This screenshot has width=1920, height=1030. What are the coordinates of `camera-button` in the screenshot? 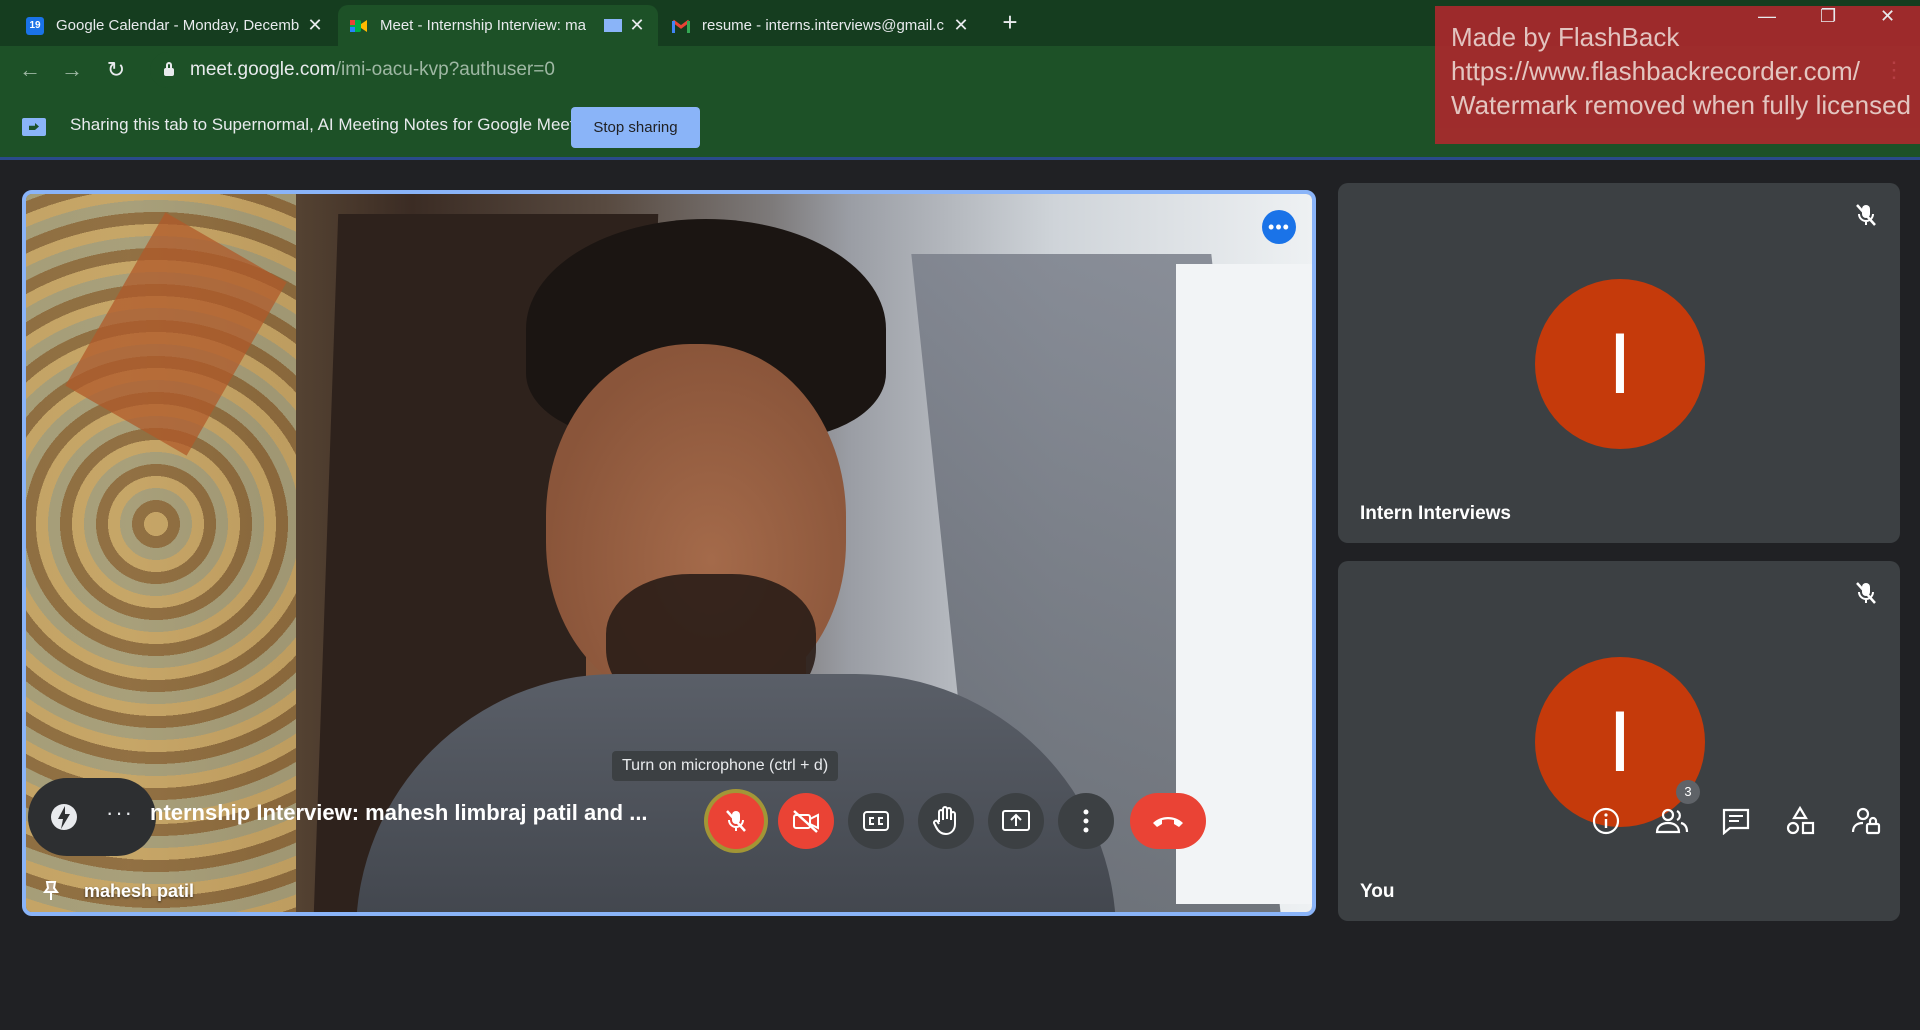 It's located at (806, 821).